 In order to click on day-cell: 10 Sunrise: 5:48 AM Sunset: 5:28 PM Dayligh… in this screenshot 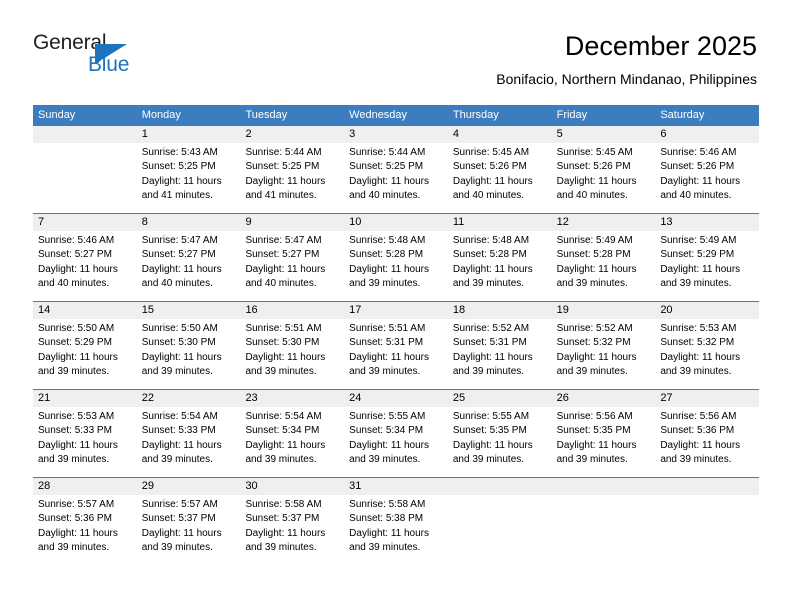, I will do `click(396, 257)`.